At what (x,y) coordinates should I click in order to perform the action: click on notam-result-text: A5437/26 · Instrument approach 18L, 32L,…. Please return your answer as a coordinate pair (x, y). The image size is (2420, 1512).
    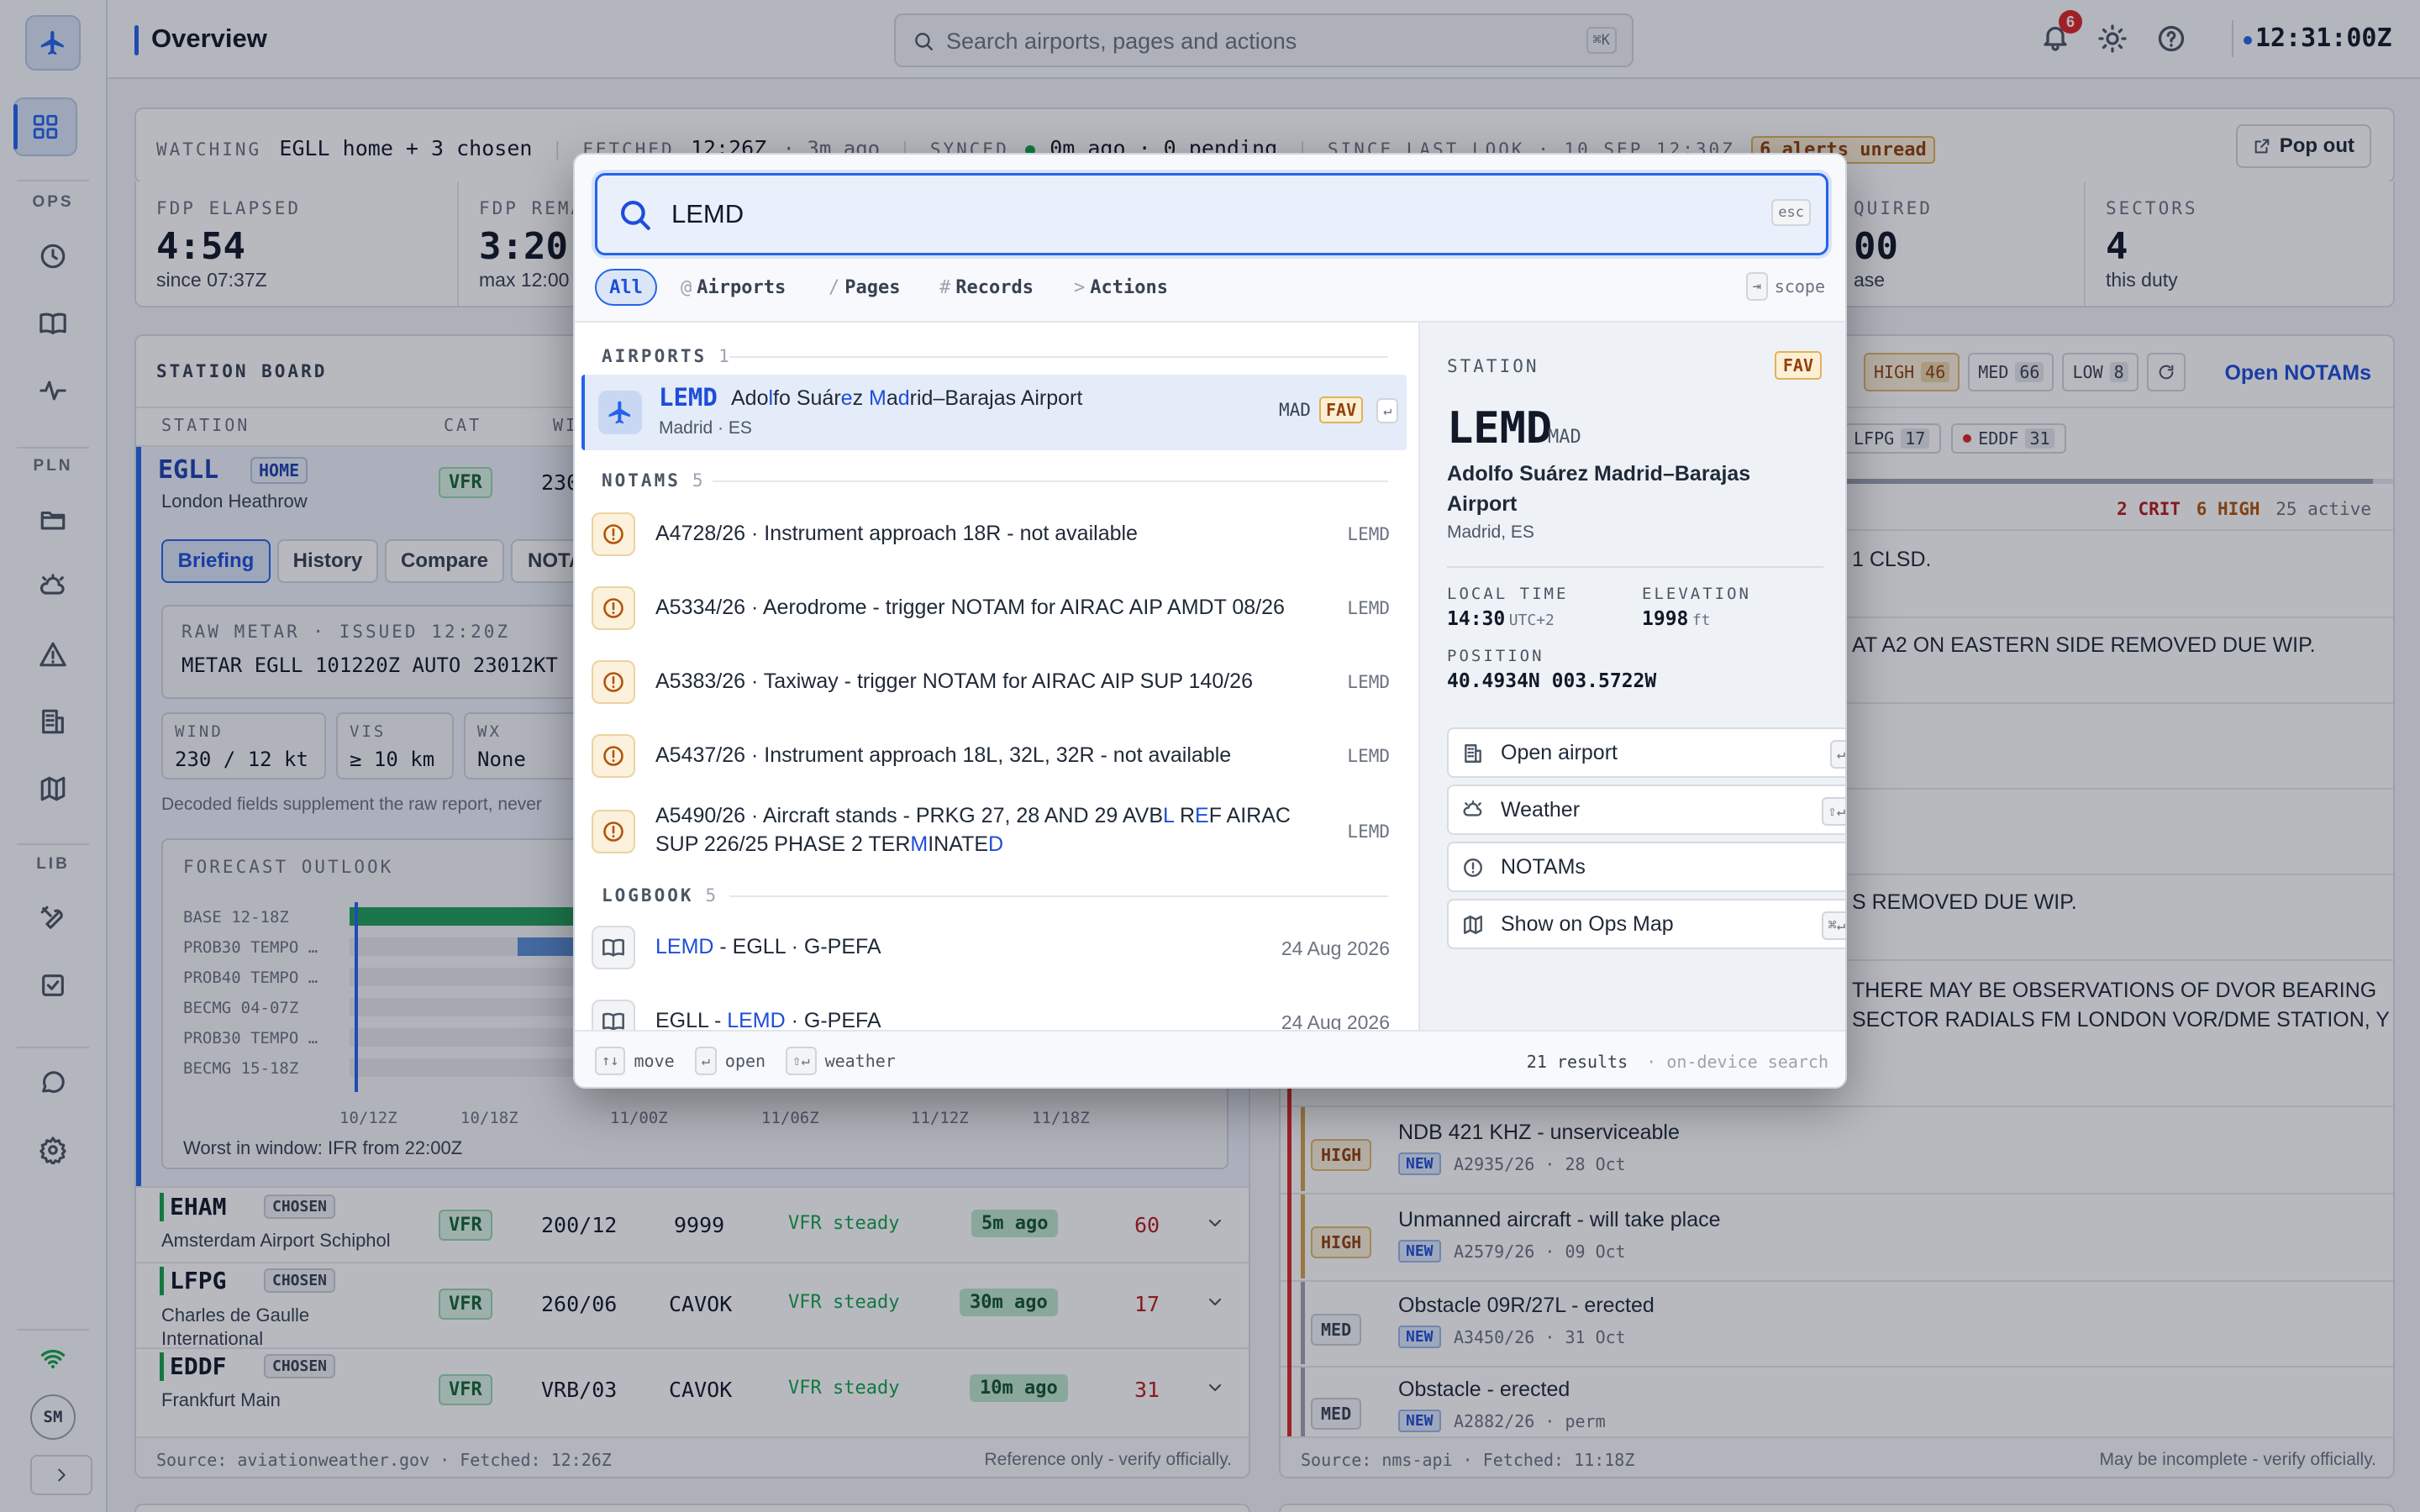
    Looking at the image, I should click on (943, 755).